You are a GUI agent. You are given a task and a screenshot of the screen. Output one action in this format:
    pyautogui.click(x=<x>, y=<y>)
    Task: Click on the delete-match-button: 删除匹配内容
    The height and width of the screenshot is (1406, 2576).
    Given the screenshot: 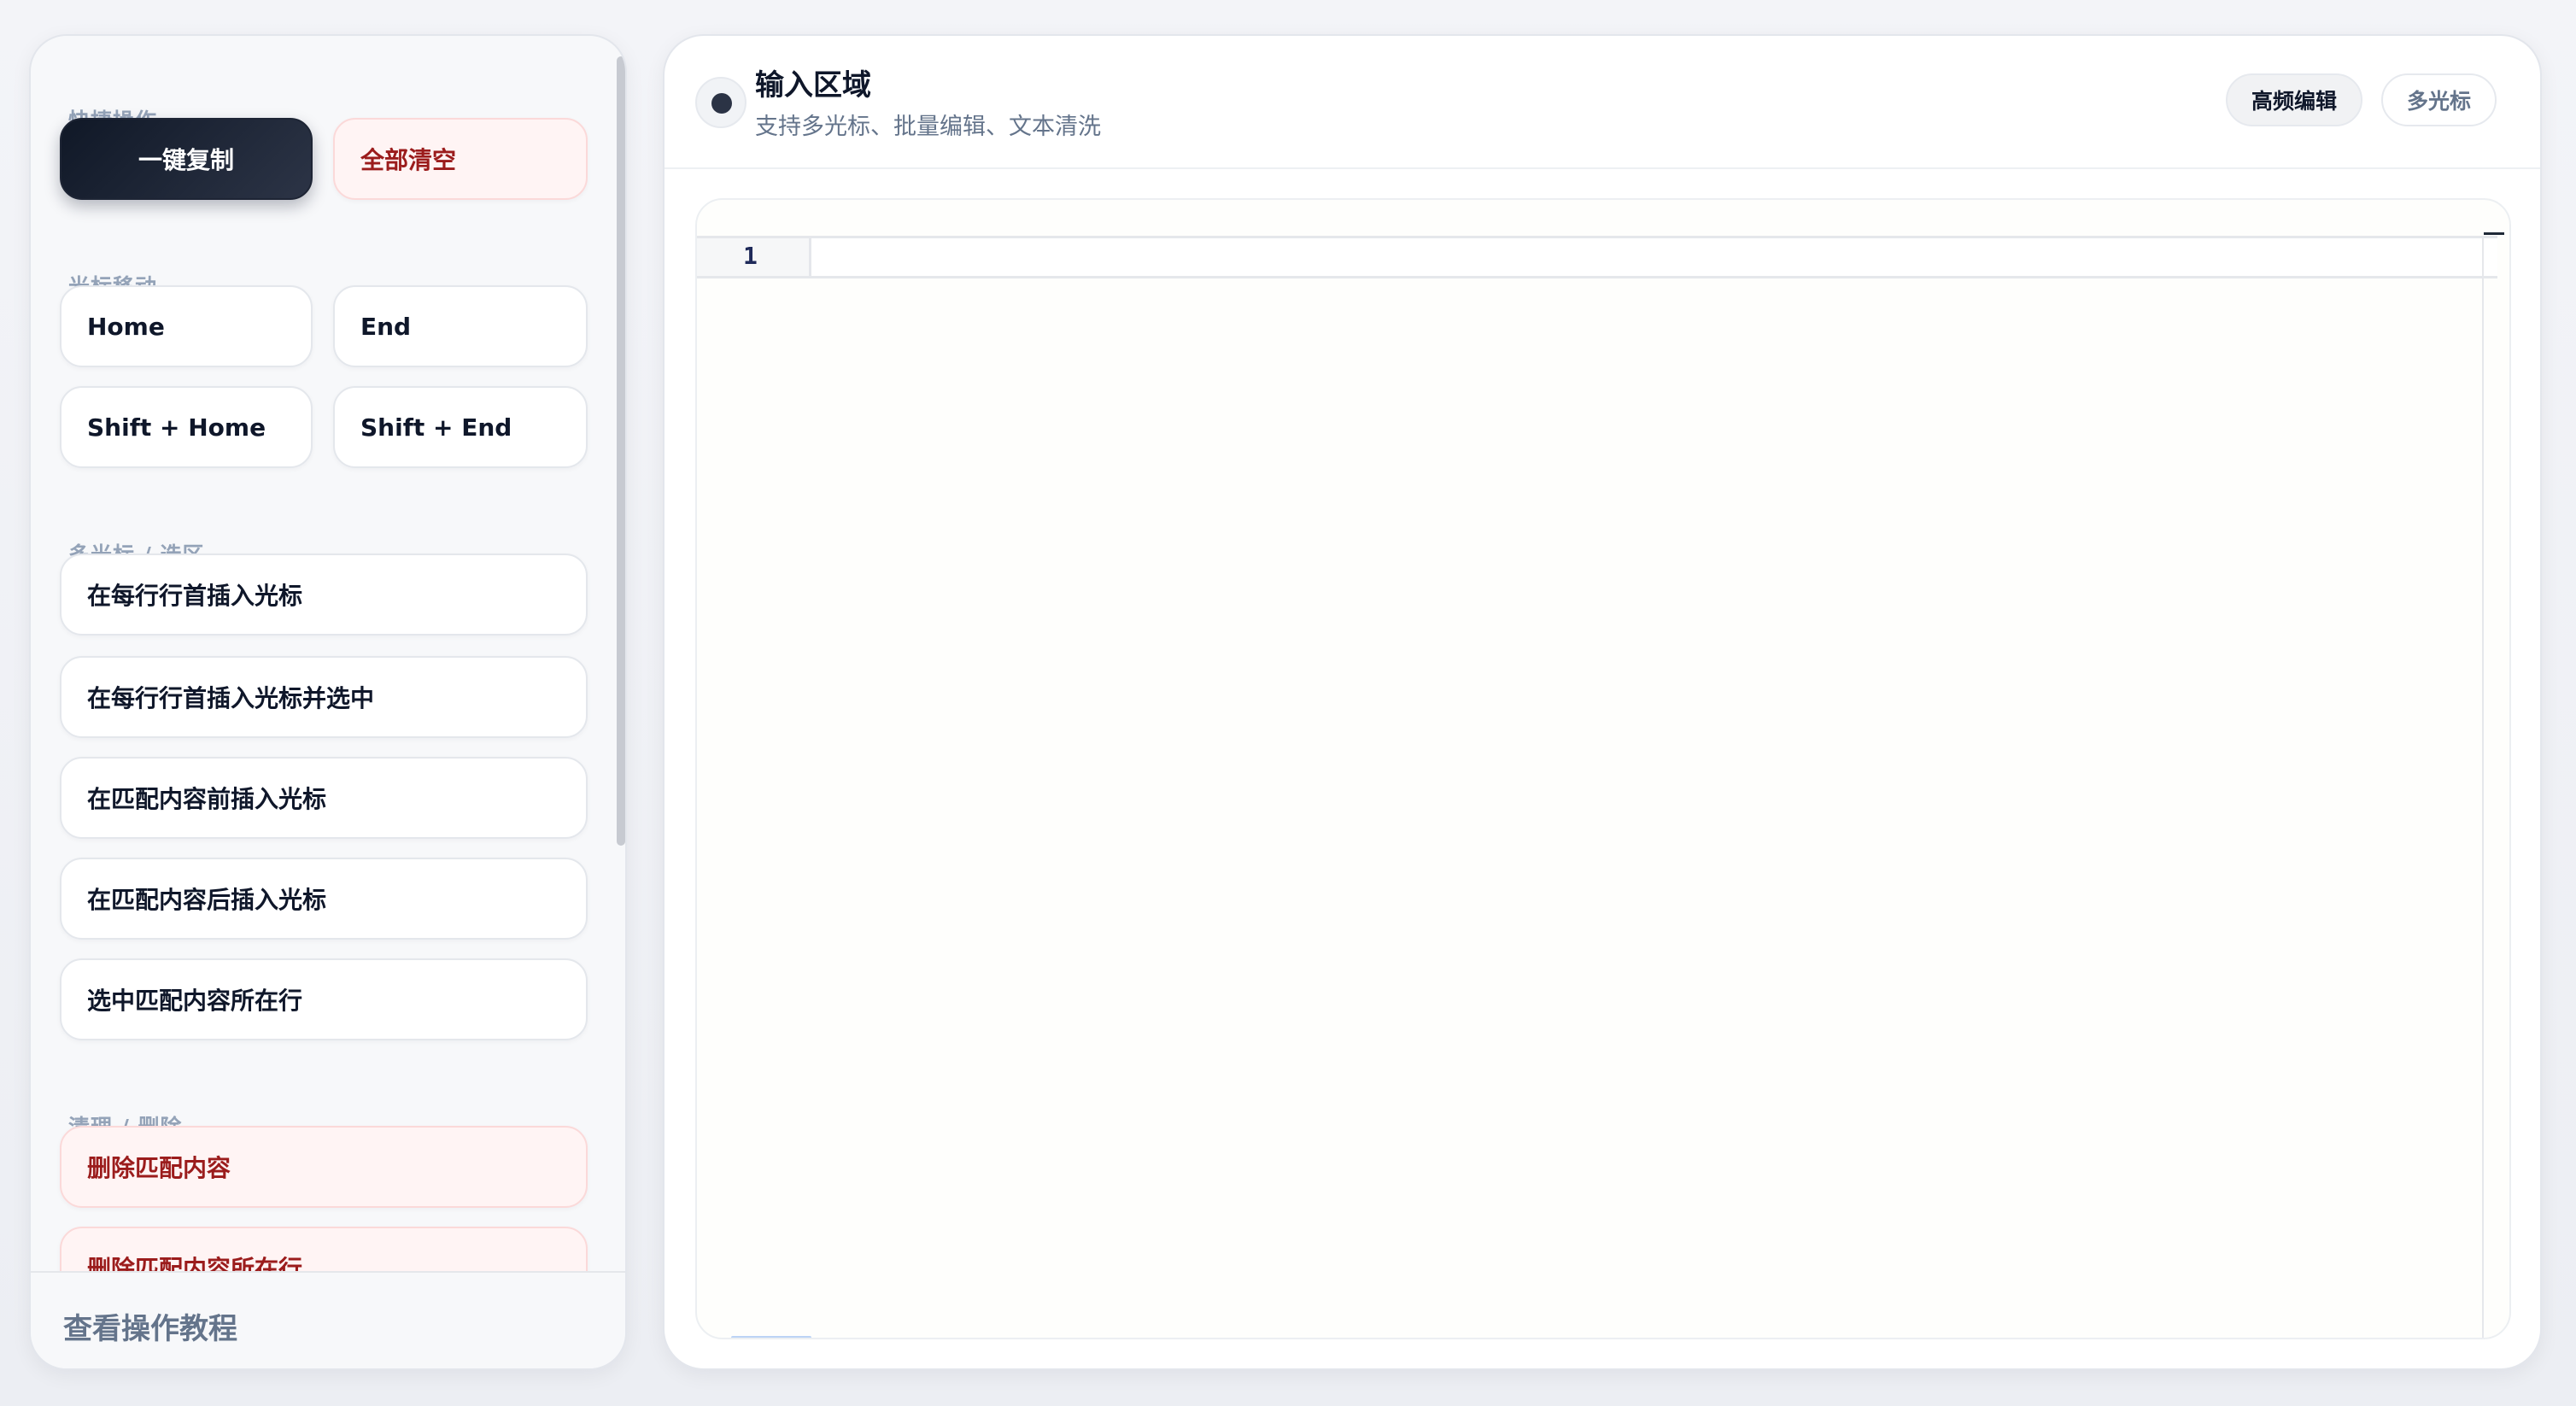 What is the action you would take?
    pyautogui.click(x=324, y=1167)
    